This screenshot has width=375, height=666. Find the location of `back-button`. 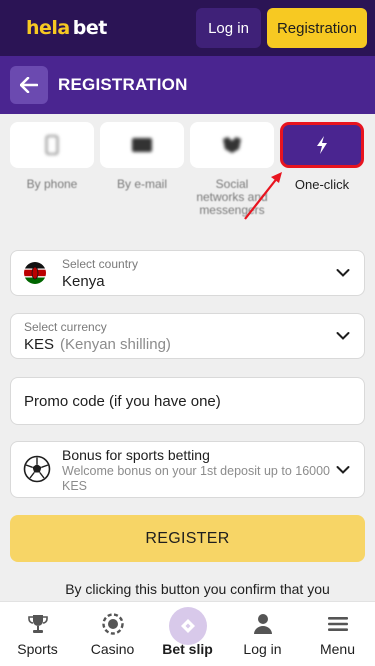

back-button is located at coordinates (29, 85).